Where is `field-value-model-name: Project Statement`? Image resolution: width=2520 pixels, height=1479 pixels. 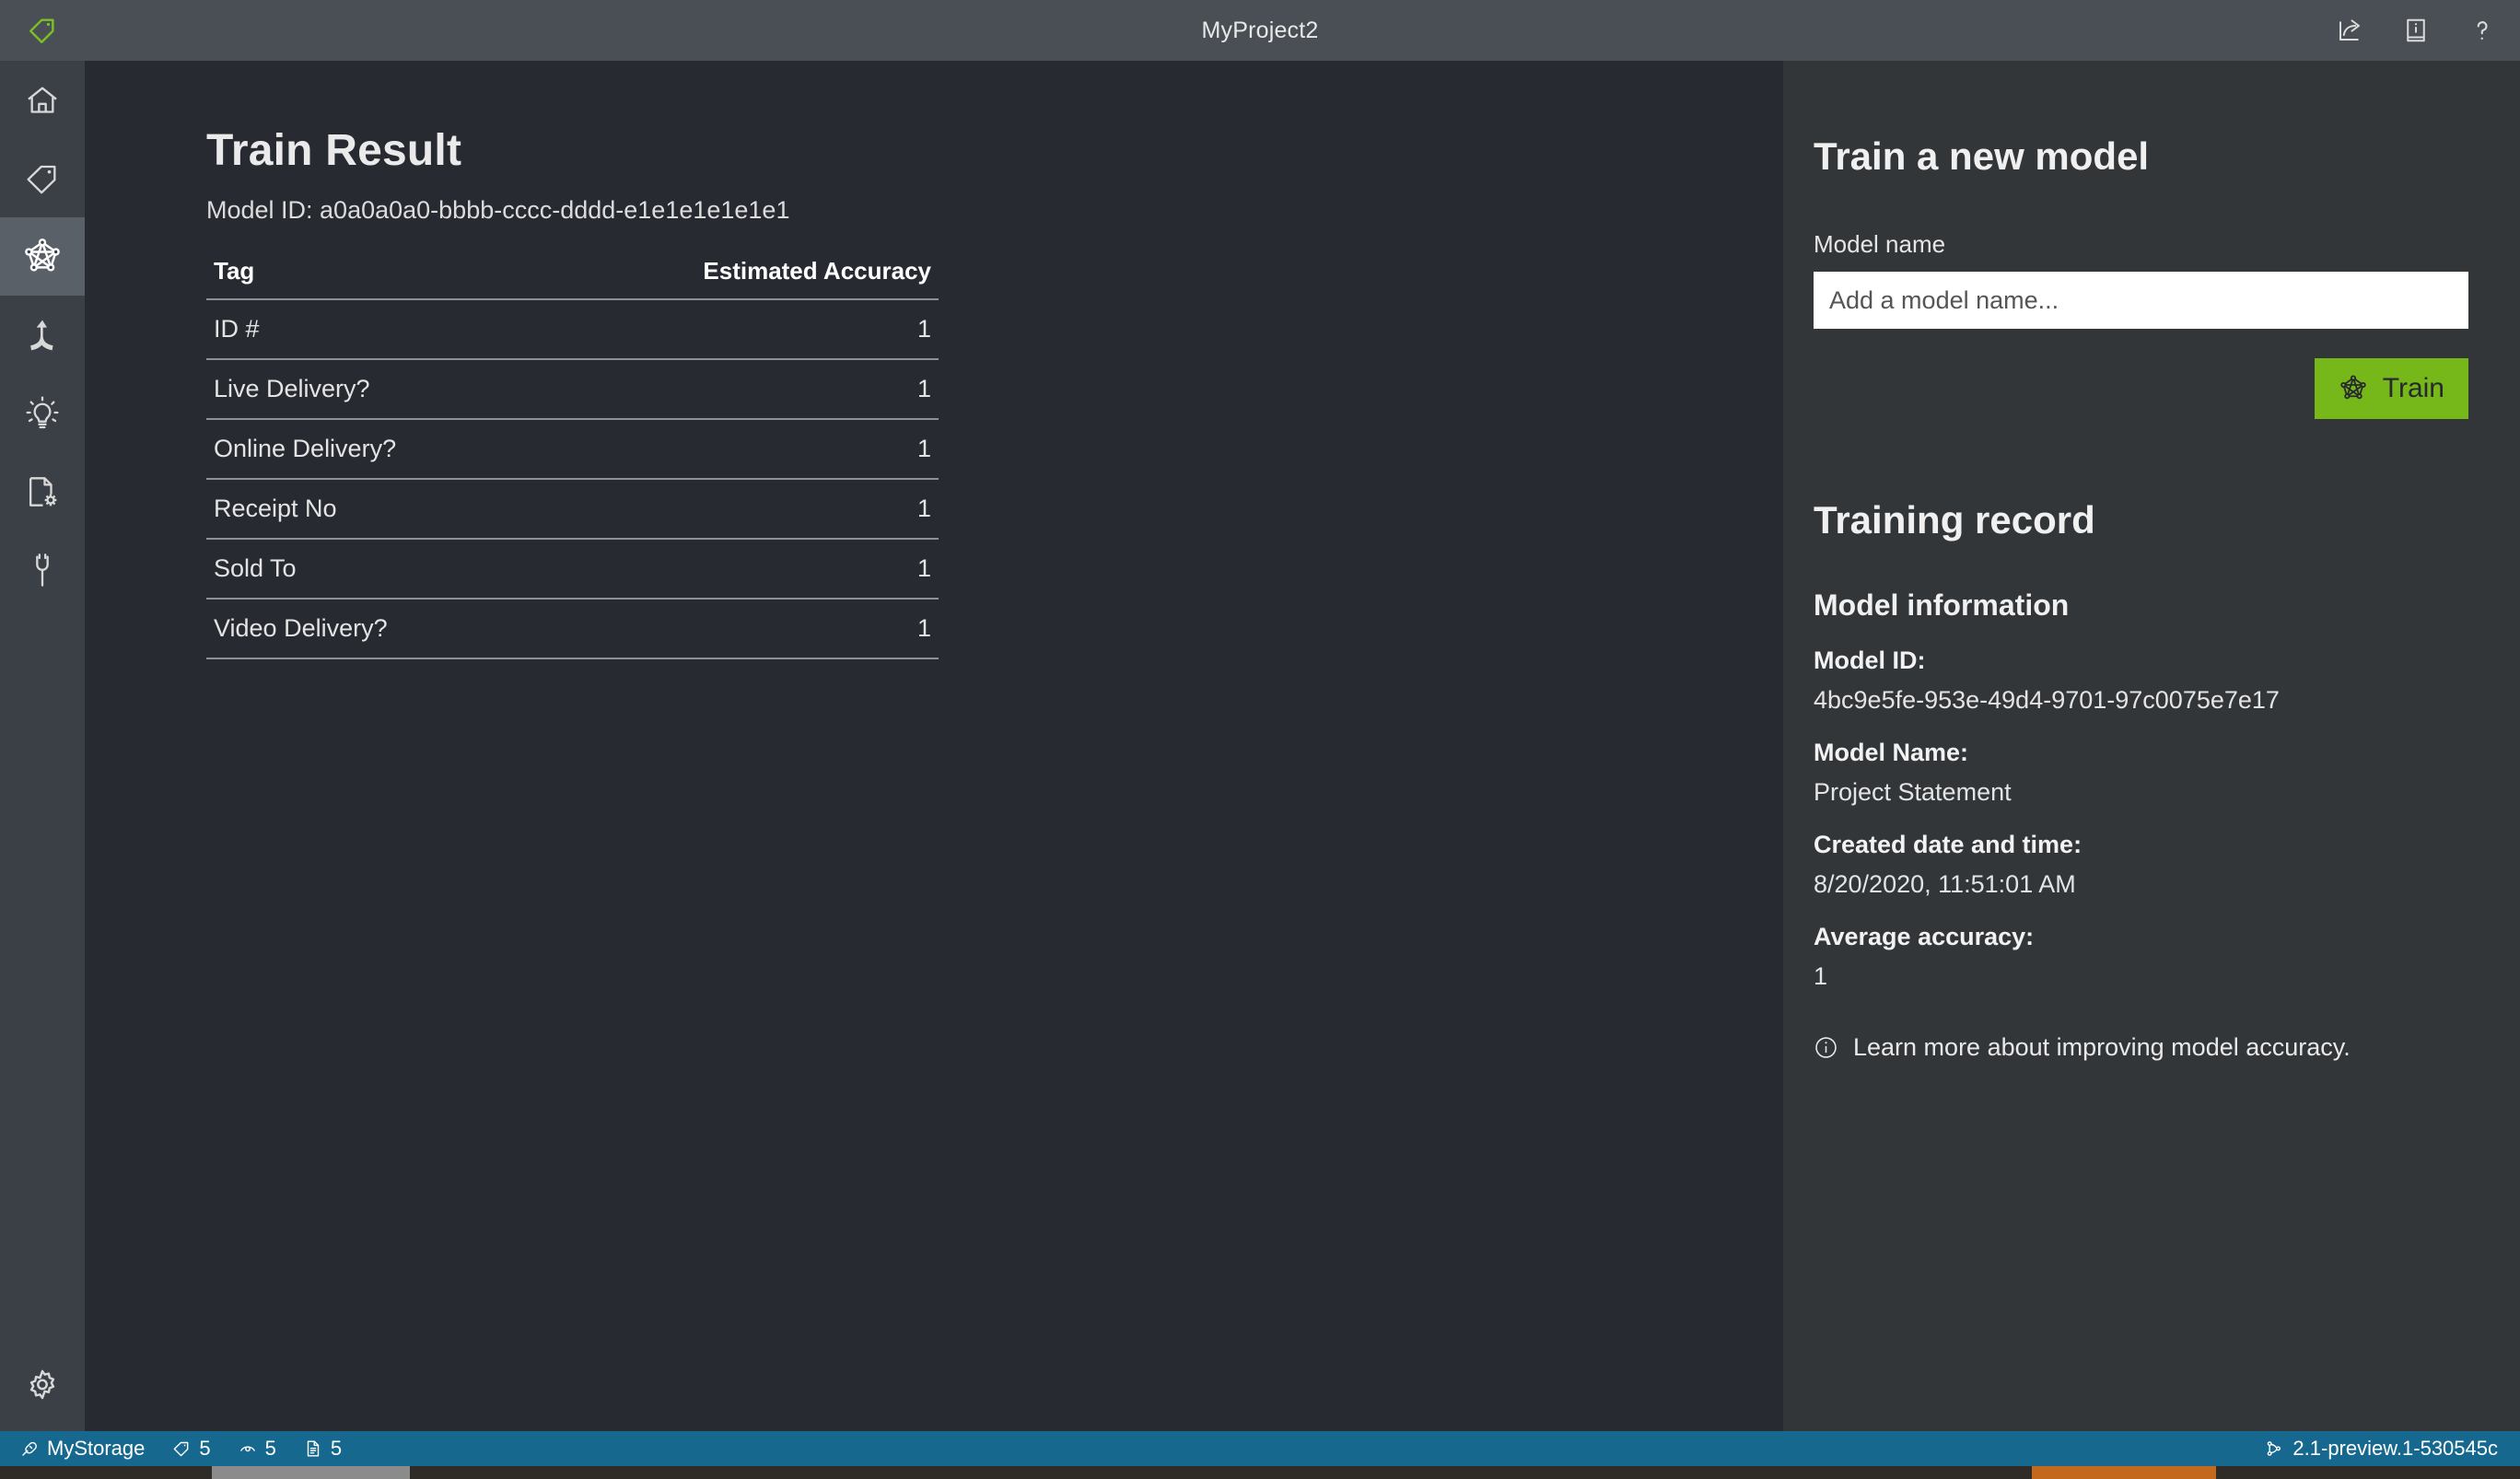
field-value-model-name: Project Statement is located at coordinates (1913, 792).